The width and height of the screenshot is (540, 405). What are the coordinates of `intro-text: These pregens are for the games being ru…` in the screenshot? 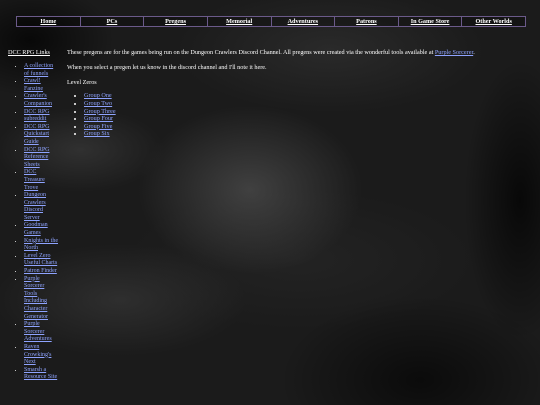 It's located at (250, 52).